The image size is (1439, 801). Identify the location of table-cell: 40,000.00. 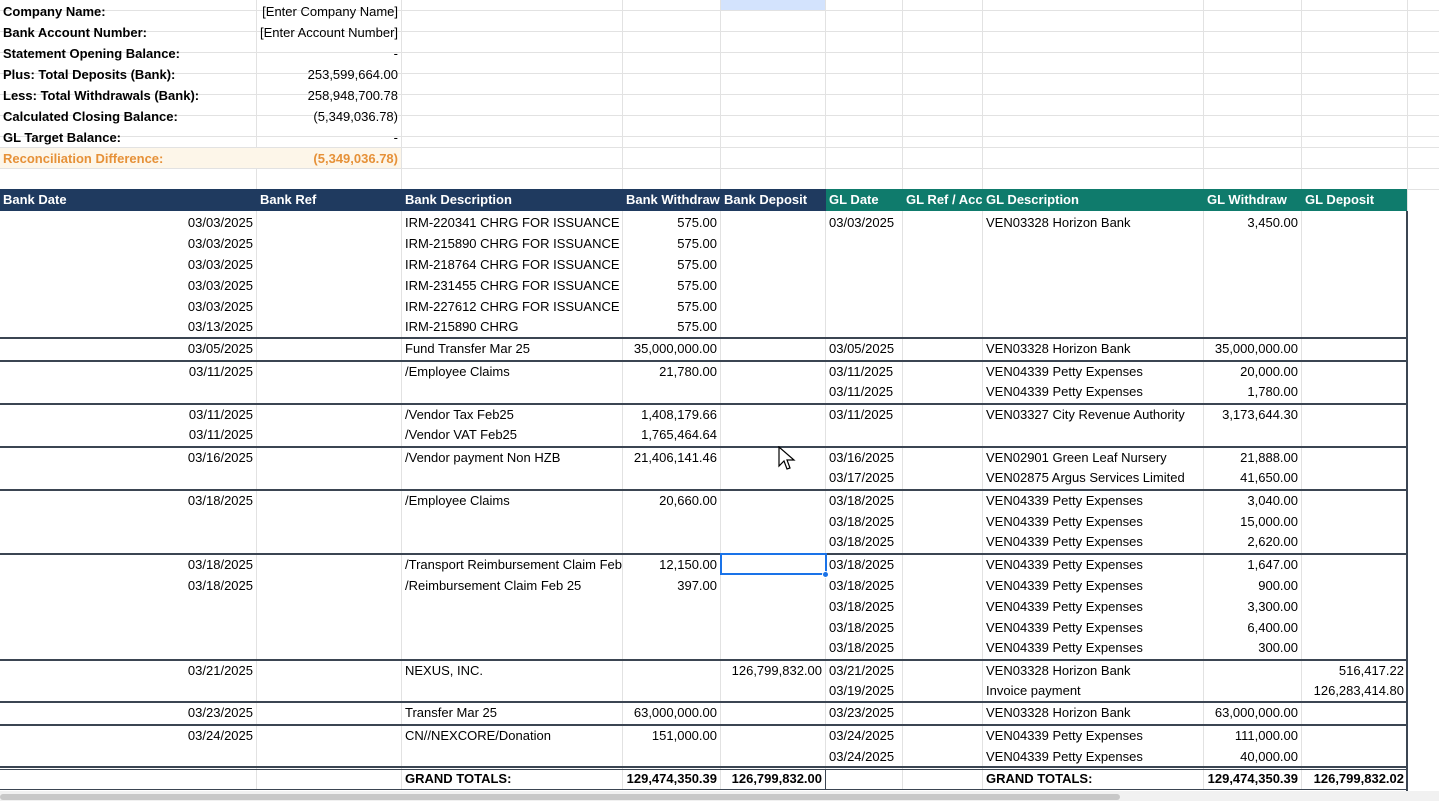
(1252, 756).